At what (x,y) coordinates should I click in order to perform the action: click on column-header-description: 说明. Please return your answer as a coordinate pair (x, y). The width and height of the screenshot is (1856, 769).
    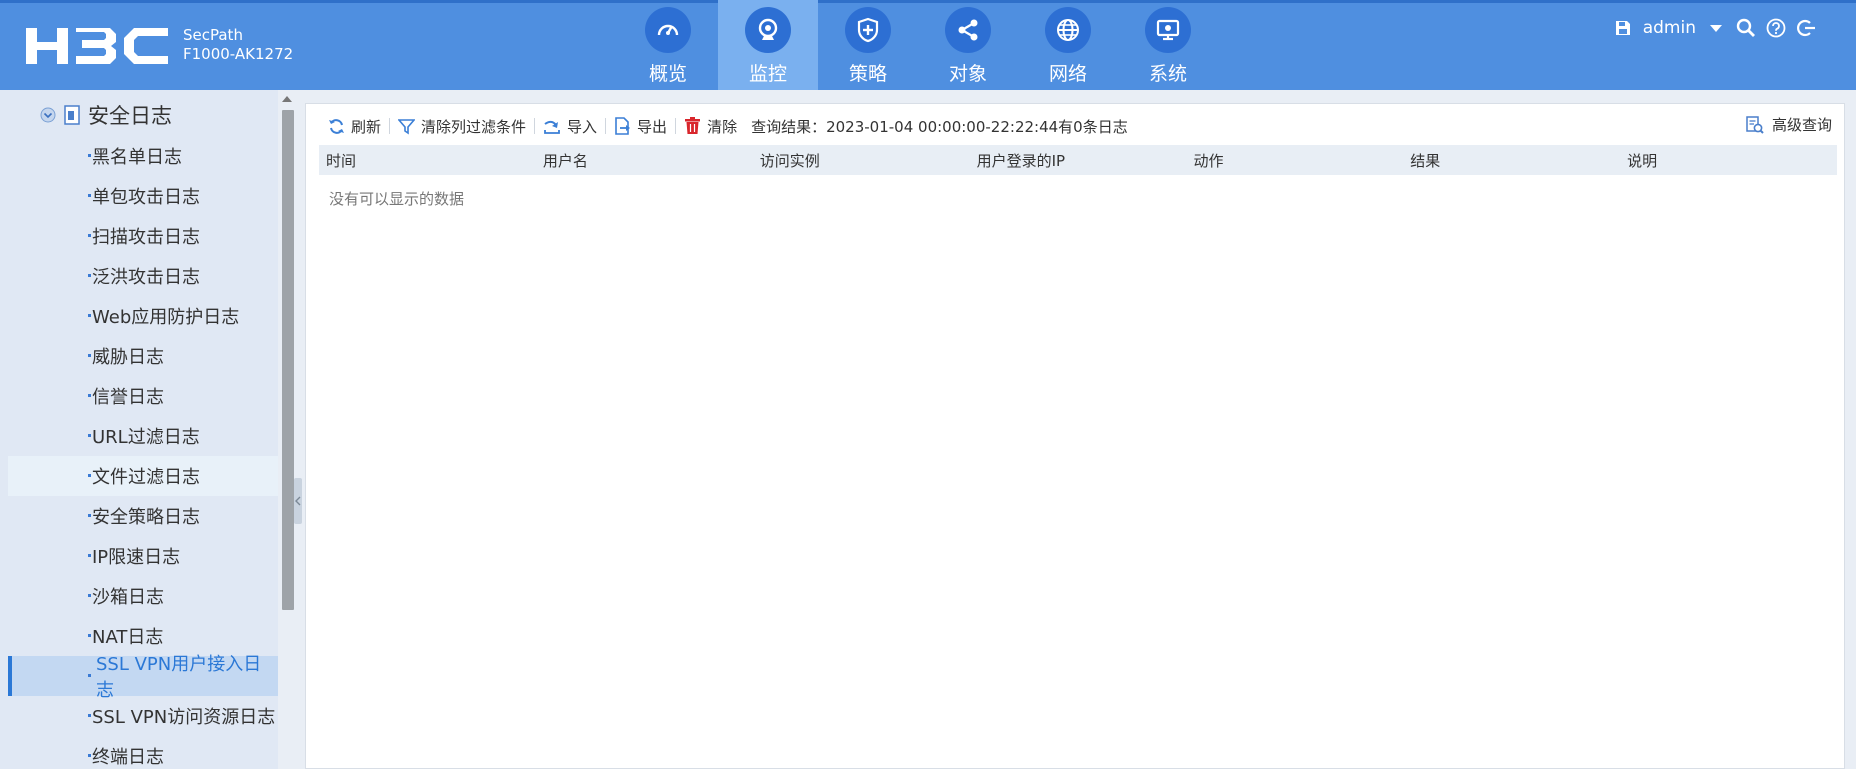
    Looking at the image, I should click on (1728, 160).